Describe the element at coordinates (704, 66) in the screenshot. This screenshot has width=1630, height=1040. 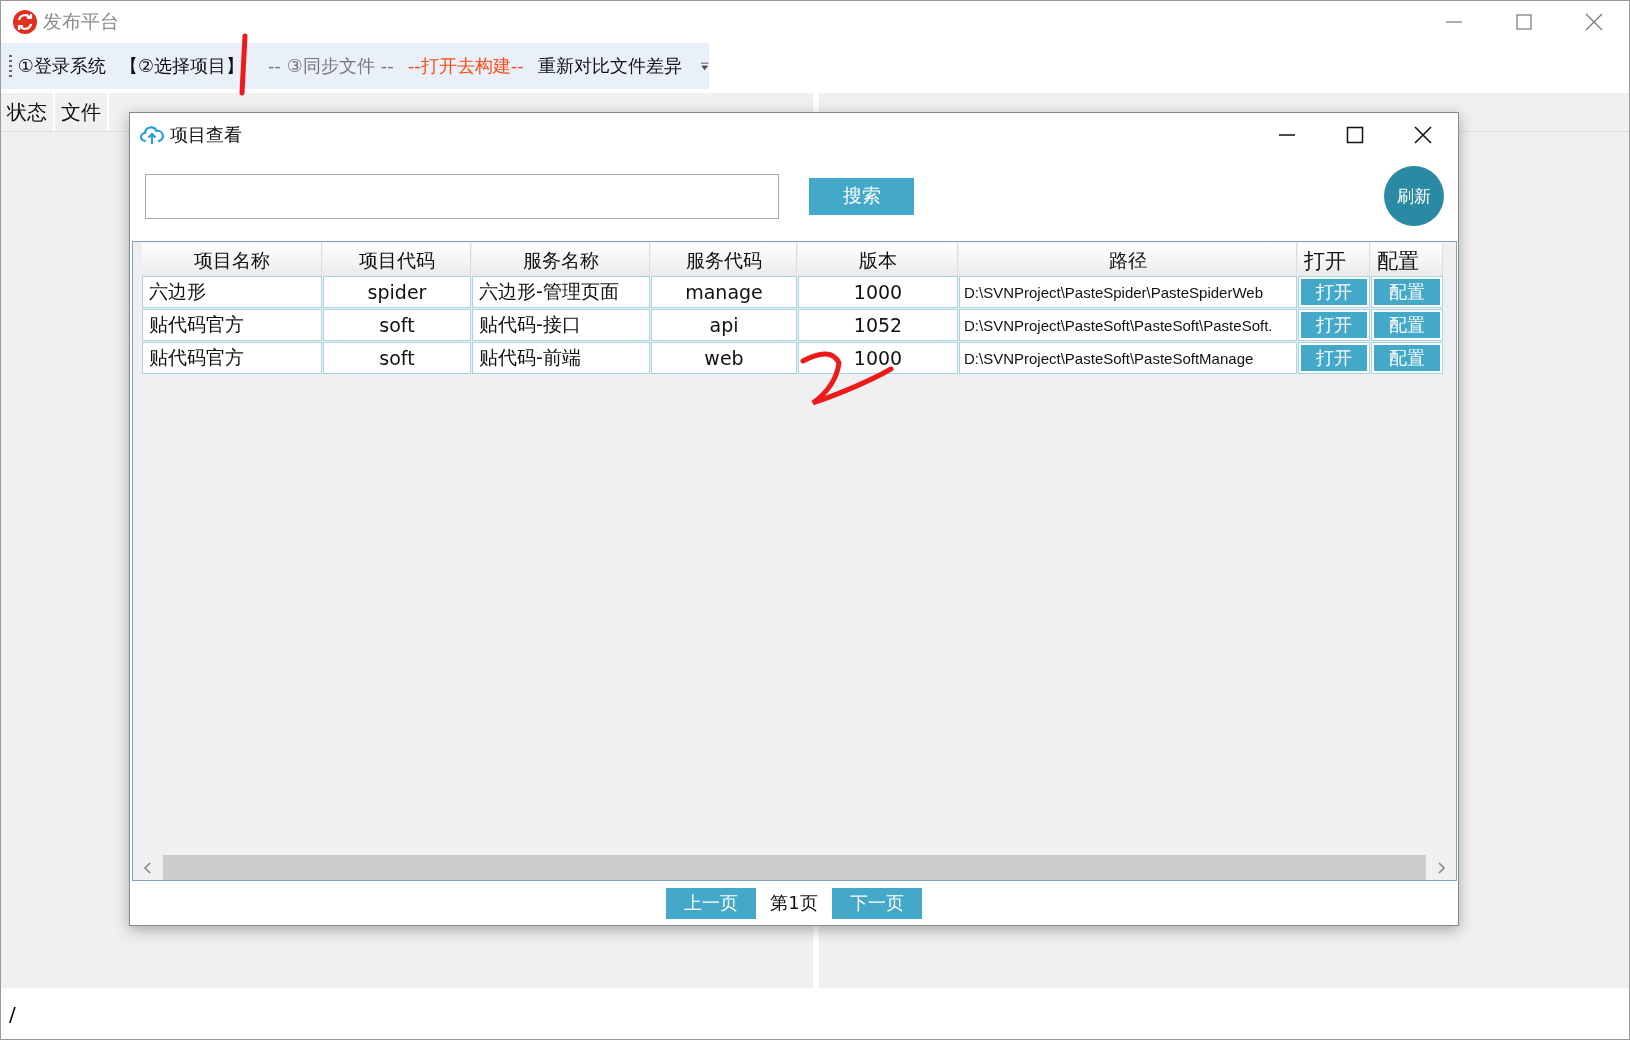
I see `overflow-icon` at that location.